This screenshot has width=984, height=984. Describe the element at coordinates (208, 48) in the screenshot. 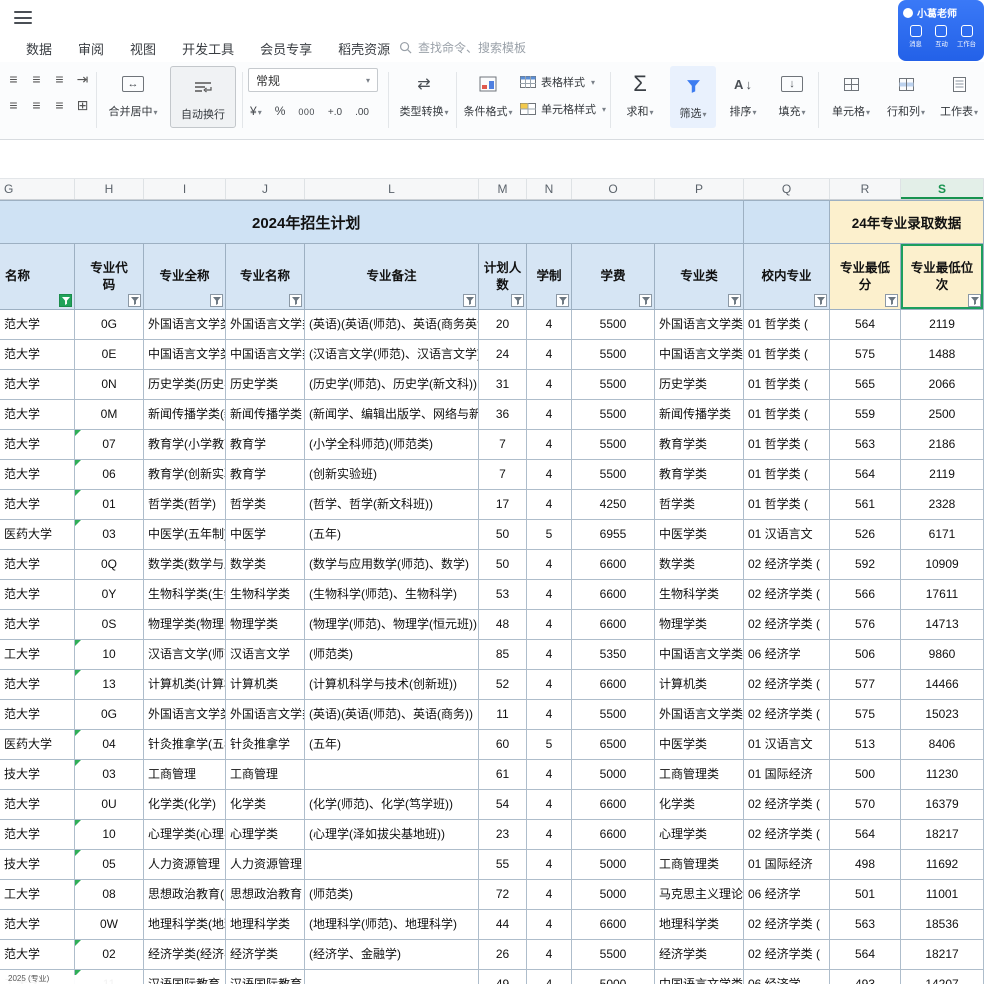

I see `menu-item-5: 开发工具` at that location.